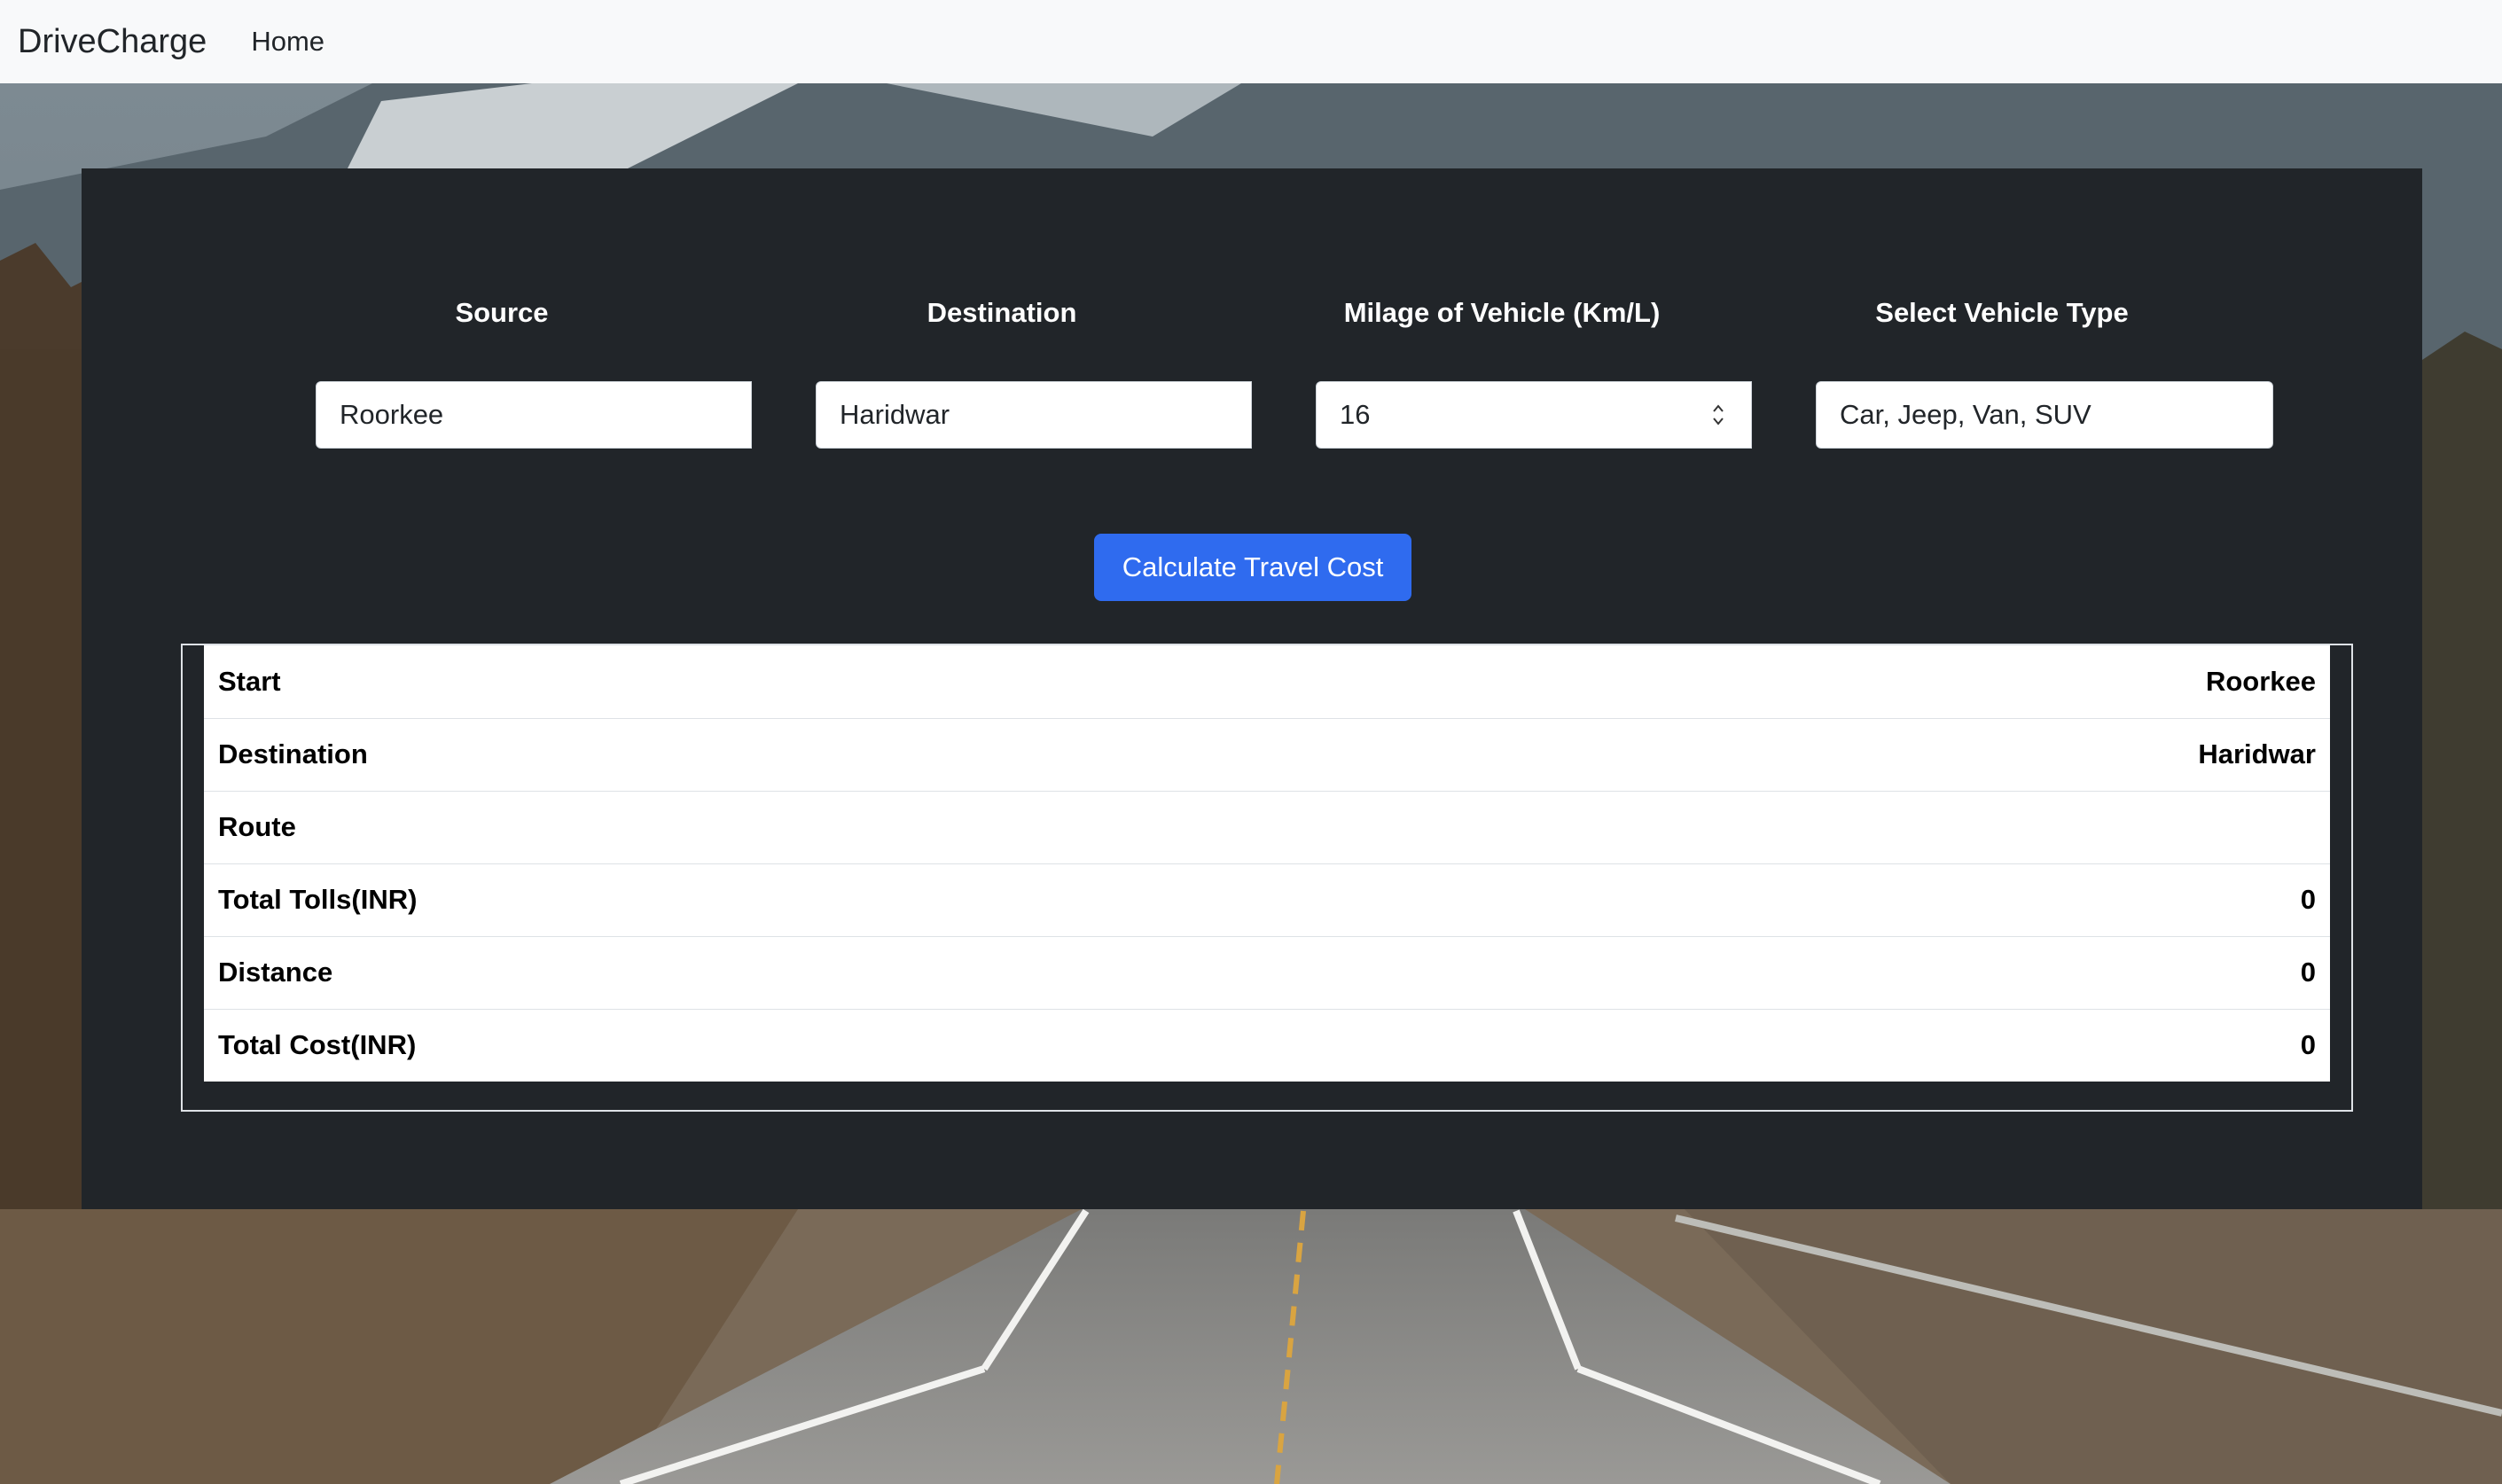 This screenshot has height=1484, width=2502. What do you see at coordinates (1034, 415) in the screenshot?
I see `destination-input: Haridwar` at bounding box center [1034, 415].